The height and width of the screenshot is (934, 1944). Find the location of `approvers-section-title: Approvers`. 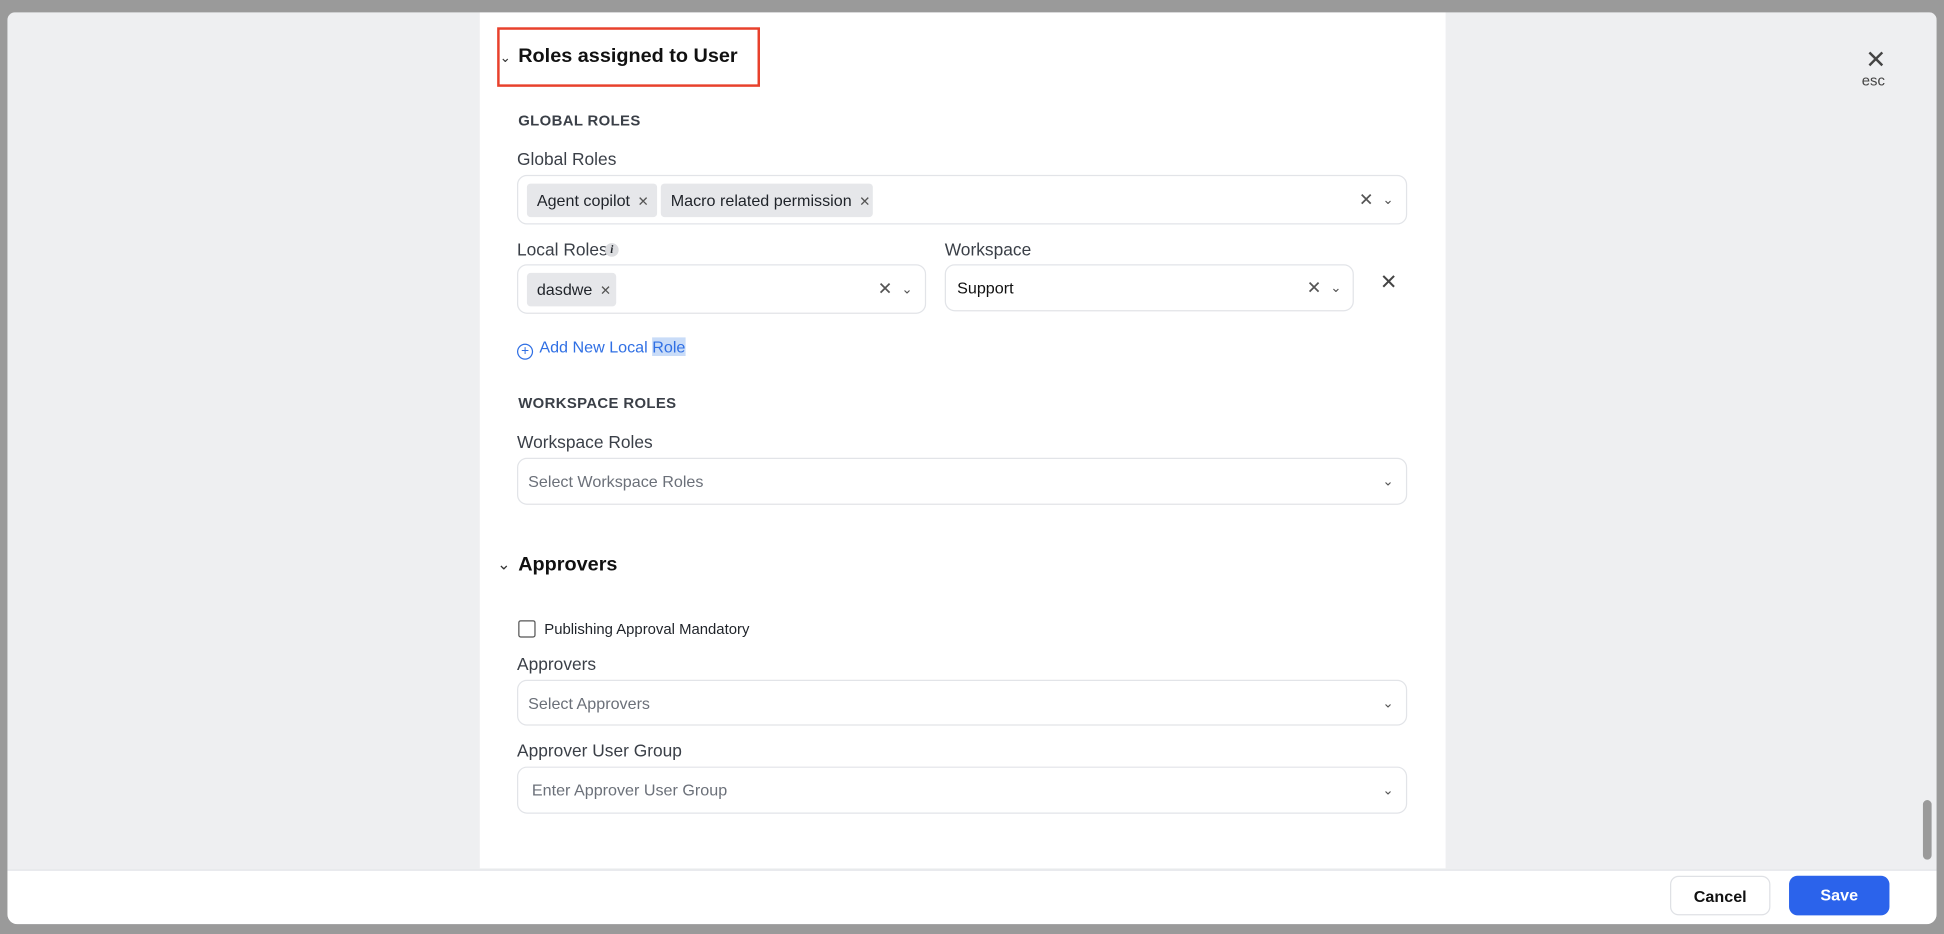

approvers-section-title: Approvers is located at coordinates (567, 565).